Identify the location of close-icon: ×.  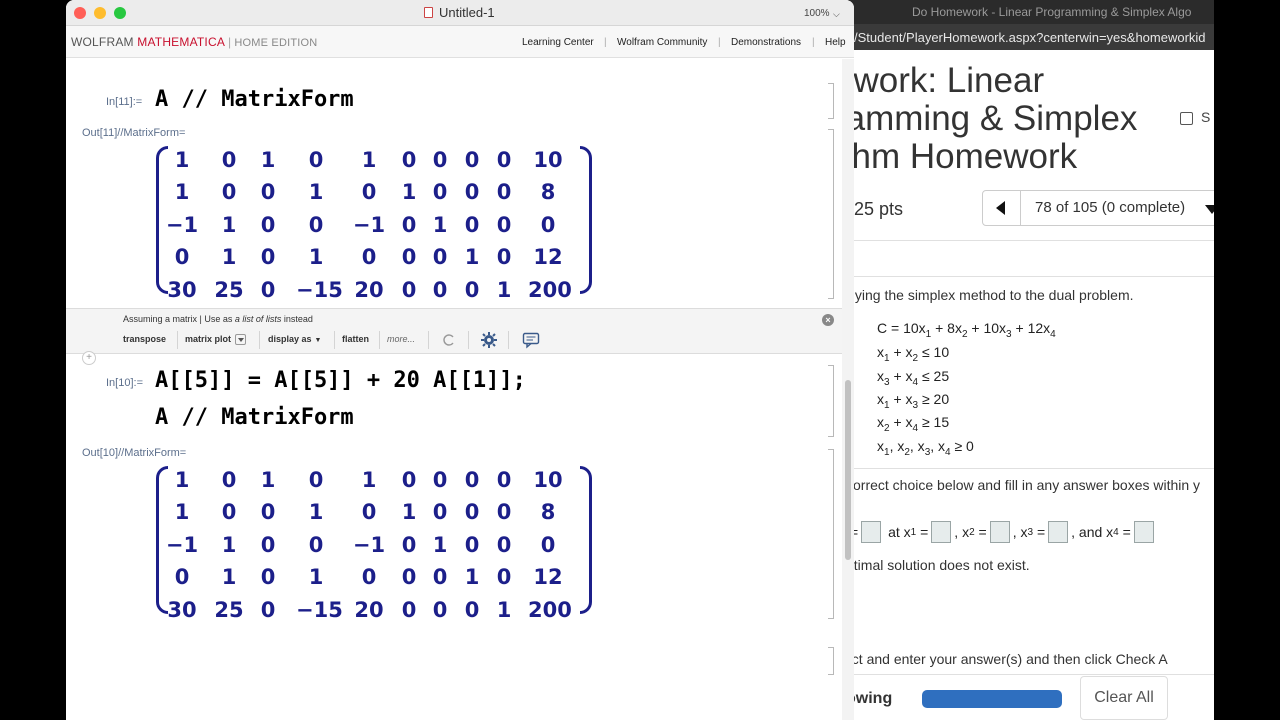
(828, 320).